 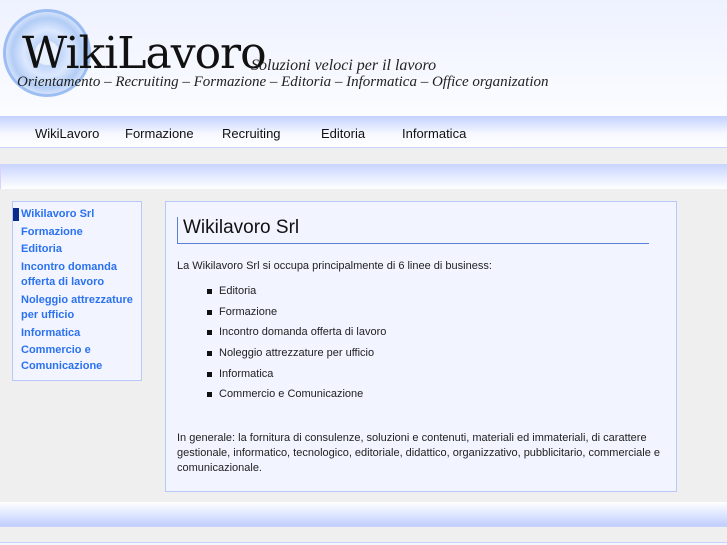 What do you see at coordinates (77, 358) in the screenshot?
I see `sidebar-item-commercio: Commercio e Comunicazione` at bounding box center [77, 358].